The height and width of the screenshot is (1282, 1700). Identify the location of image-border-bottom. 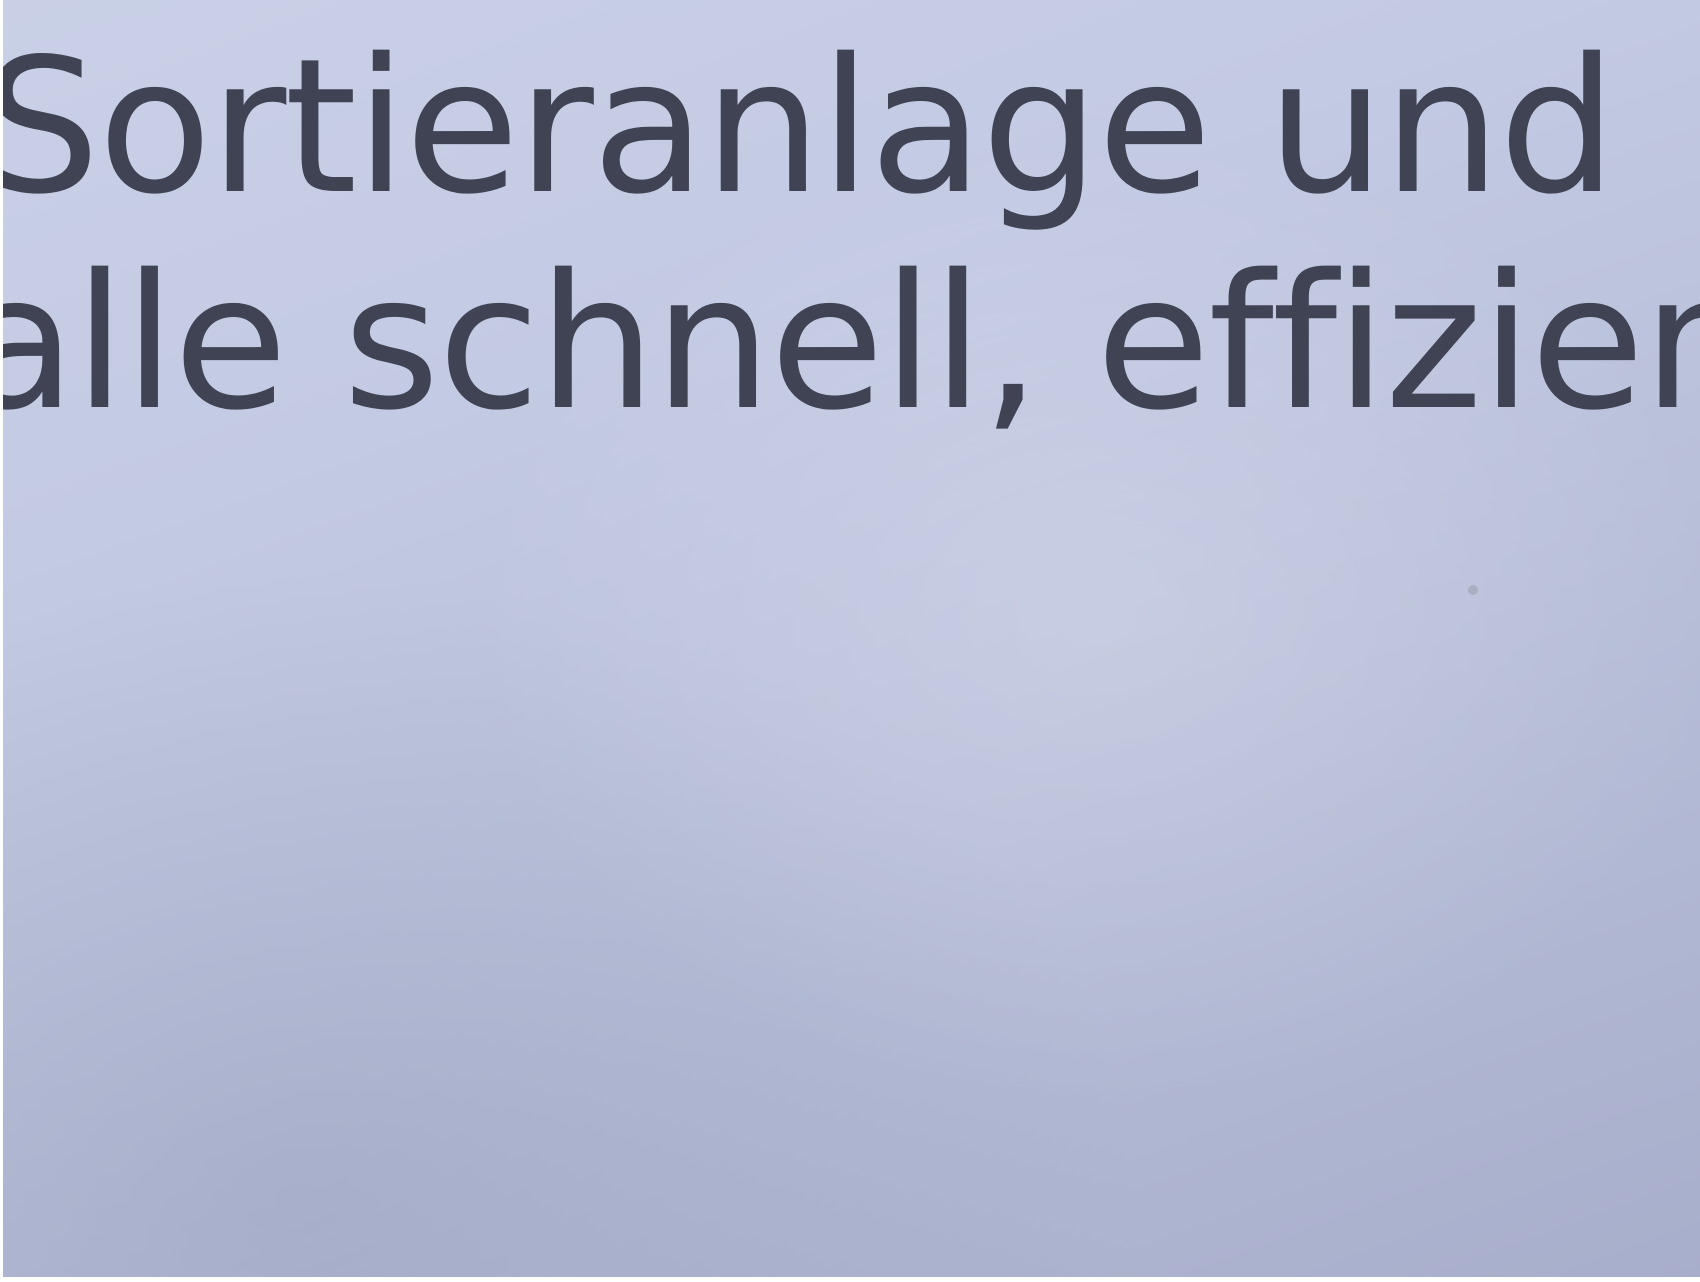
(850, 1279).